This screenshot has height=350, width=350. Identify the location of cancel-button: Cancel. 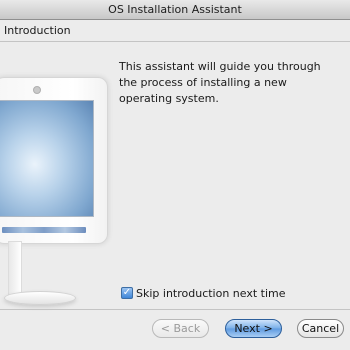
(320, 328).